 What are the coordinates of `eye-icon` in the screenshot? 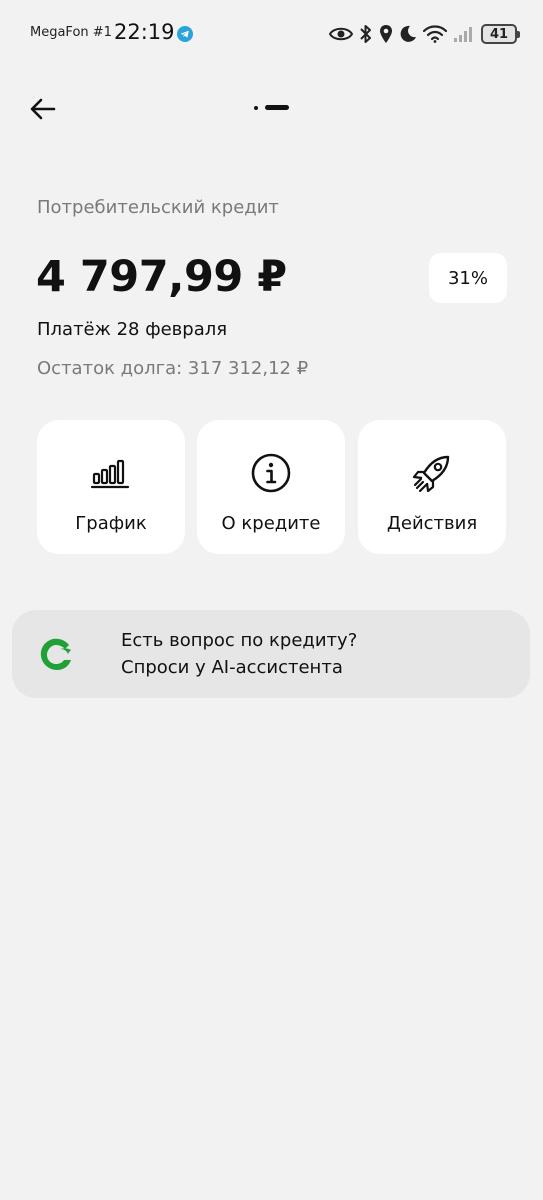 It's located at (341, 34).